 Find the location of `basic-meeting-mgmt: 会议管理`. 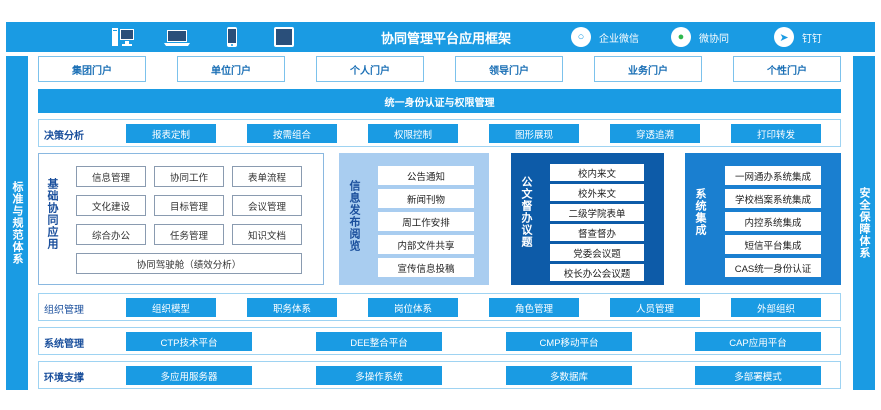

basic-meeting-mgmt: 会议管理 is located at coordinates (267, 205).